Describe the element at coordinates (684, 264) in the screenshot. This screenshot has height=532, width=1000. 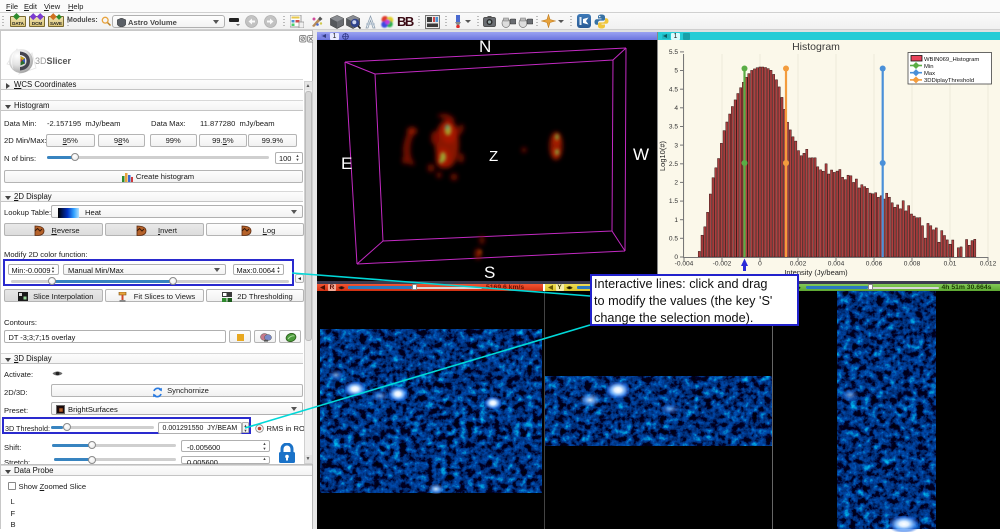
I see `svg-text: -0.004` at that location.